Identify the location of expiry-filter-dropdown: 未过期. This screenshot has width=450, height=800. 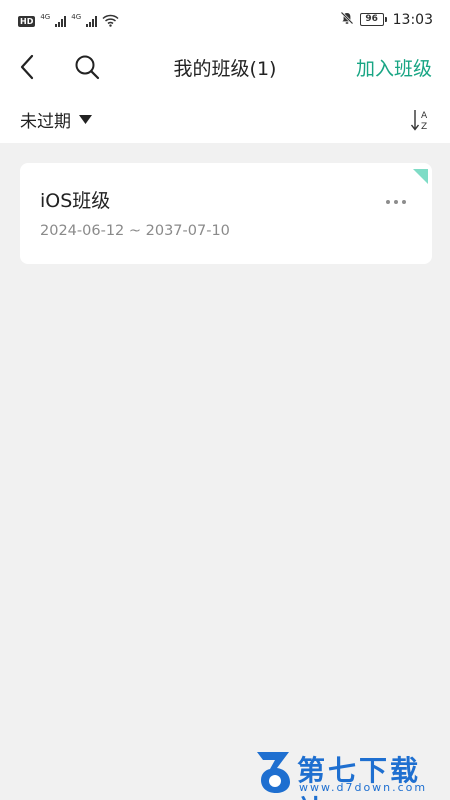
(56, 119).